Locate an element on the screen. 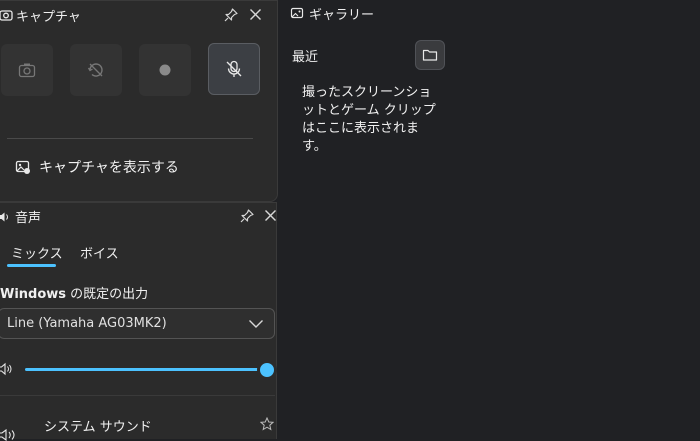 This screenshot has height=441, width=700. start-recording-button is located at coordinates (165, 70).